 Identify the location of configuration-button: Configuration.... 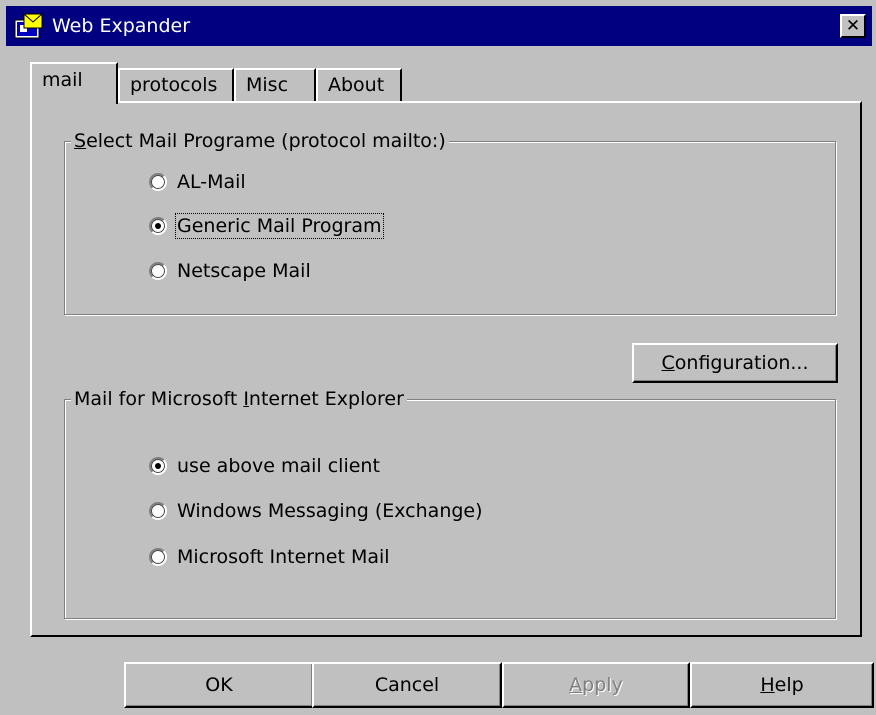
(735, 363).